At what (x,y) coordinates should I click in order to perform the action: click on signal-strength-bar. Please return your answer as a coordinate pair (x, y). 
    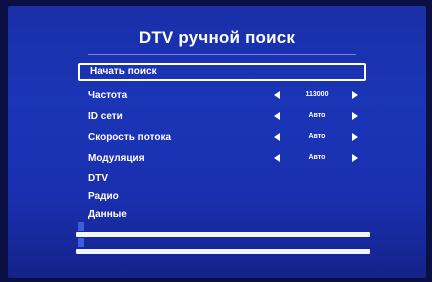
    Looking at the image, I should click on (223, 234).